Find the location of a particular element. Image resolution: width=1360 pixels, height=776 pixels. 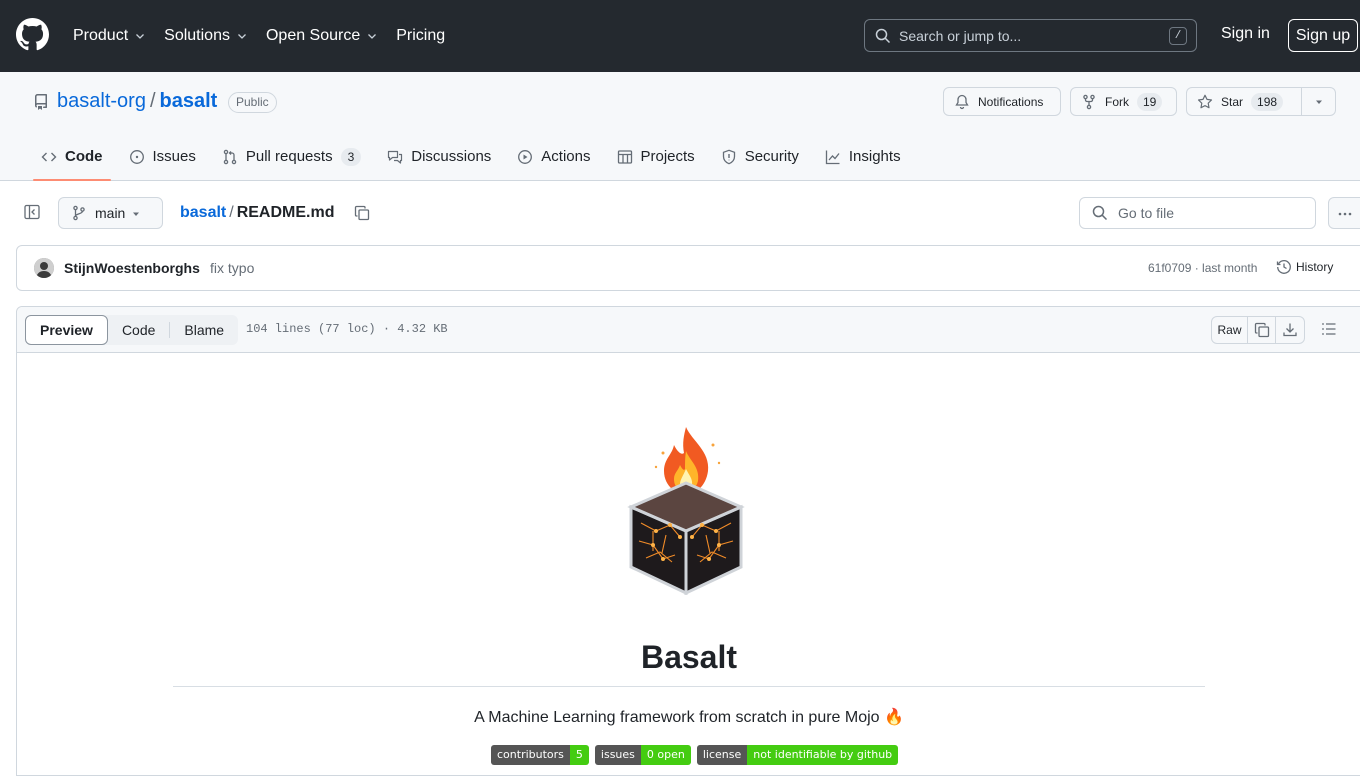

notifications-button: Notifications is located at coordinates (1002, 101).